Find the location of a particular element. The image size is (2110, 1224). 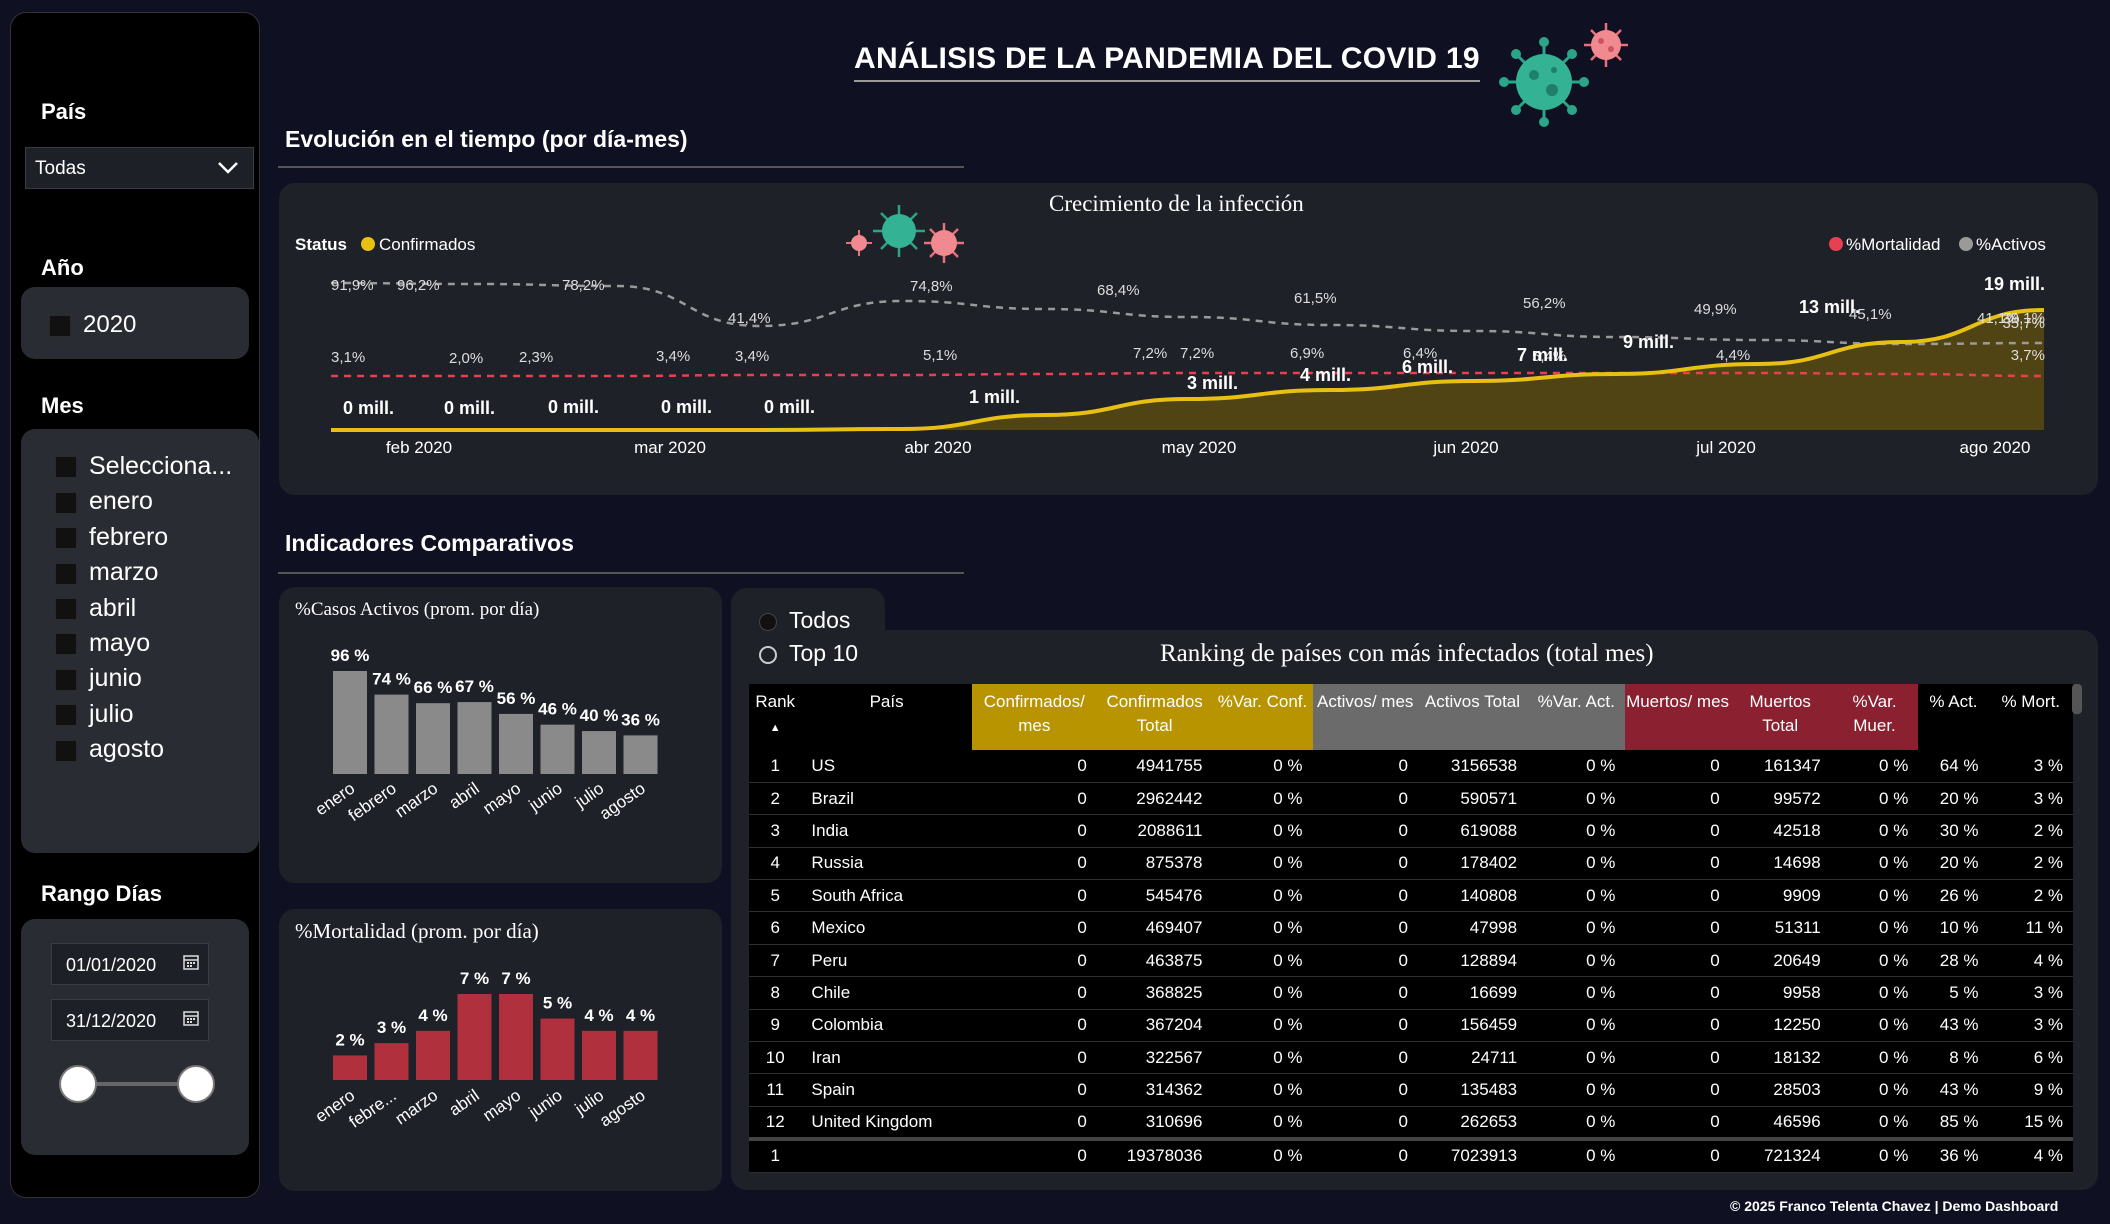

table-cell: 2088611 is located at coordinates (1154, 831).